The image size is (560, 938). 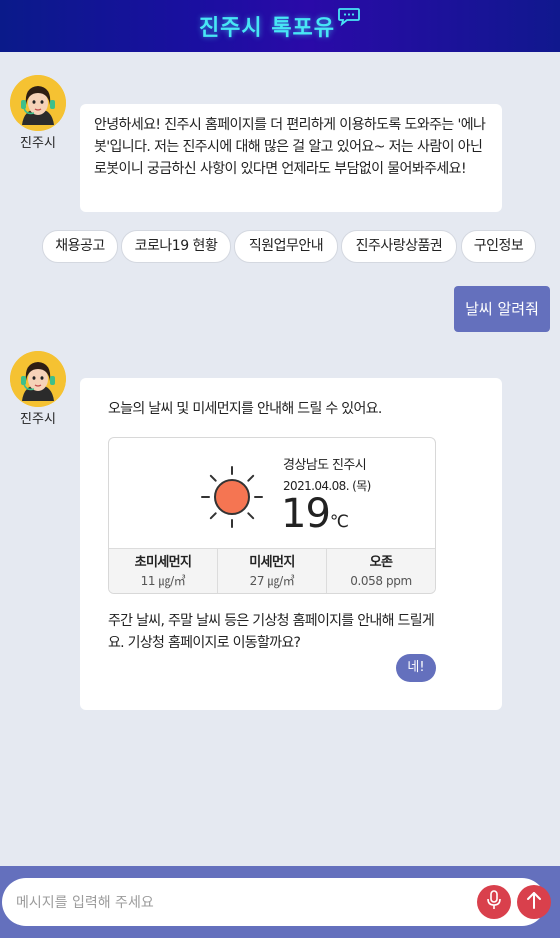 What do you see at coordinates (399, 246) in the screenshot?
I see `quick-reply-chip: 진주사랑상품권` at bounding box center [399, 246].